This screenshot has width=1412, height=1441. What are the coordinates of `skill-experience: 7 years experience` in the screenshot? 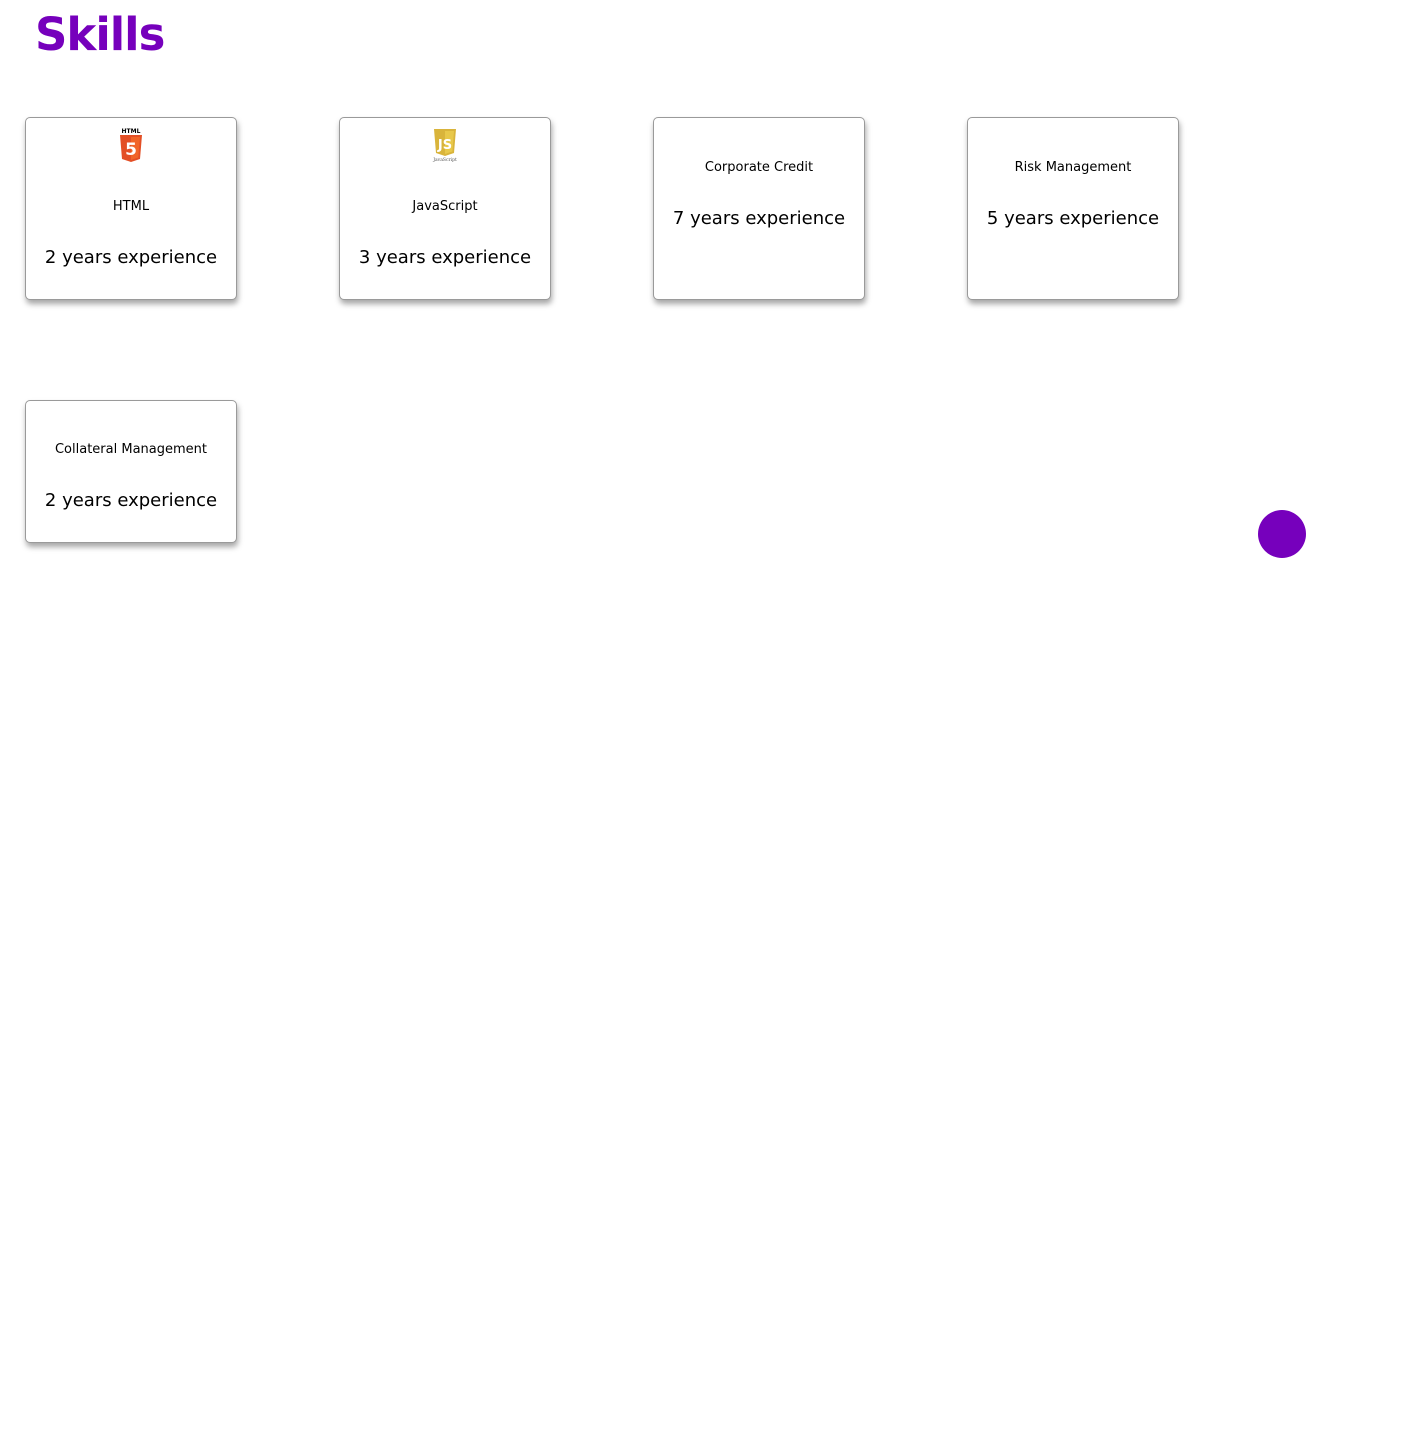 It's located at (759, 218).